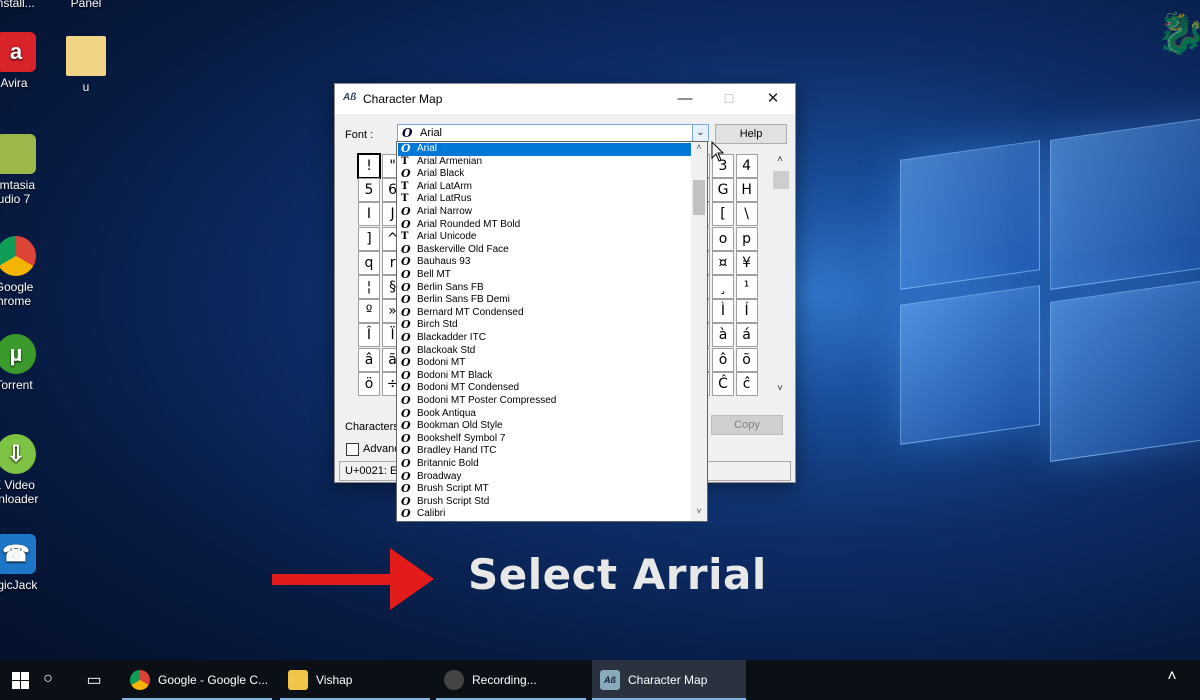 The image size is (1200, 700). What do you see at coordinates (545, 414) in the screenshot?
I see `font-list-item: O Book Antiqua` at bounding box center [545, 414].